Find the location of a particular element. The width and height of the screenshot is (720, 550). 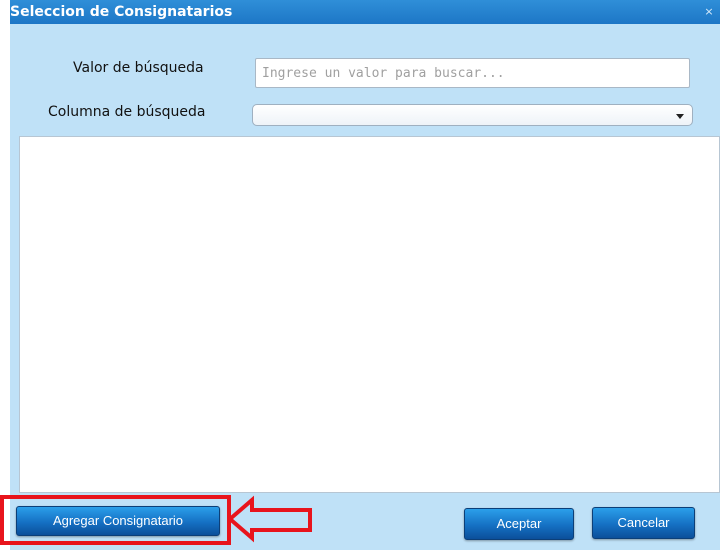

cancel-button: Cancelar is located at coordinates (643, 523).